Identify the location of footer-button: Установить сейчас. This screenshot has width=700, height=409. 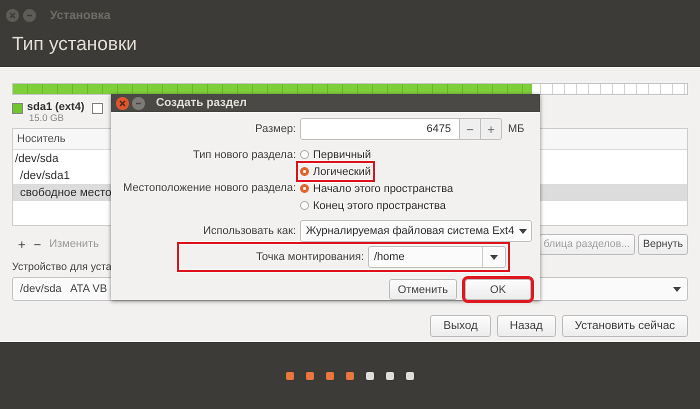
(625, 326).